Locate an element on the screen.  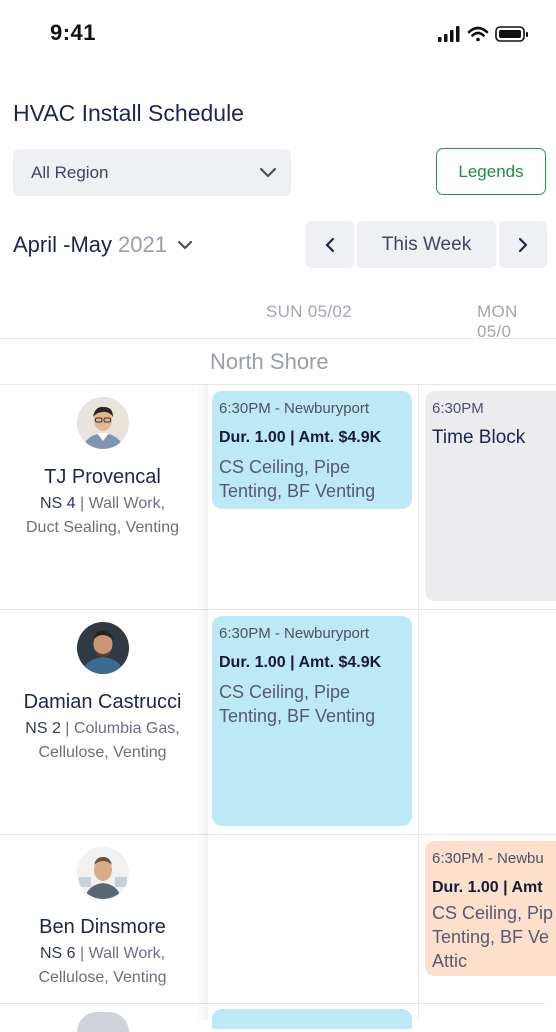
event-time: 6:30PM is located at coordinates (458, 408).